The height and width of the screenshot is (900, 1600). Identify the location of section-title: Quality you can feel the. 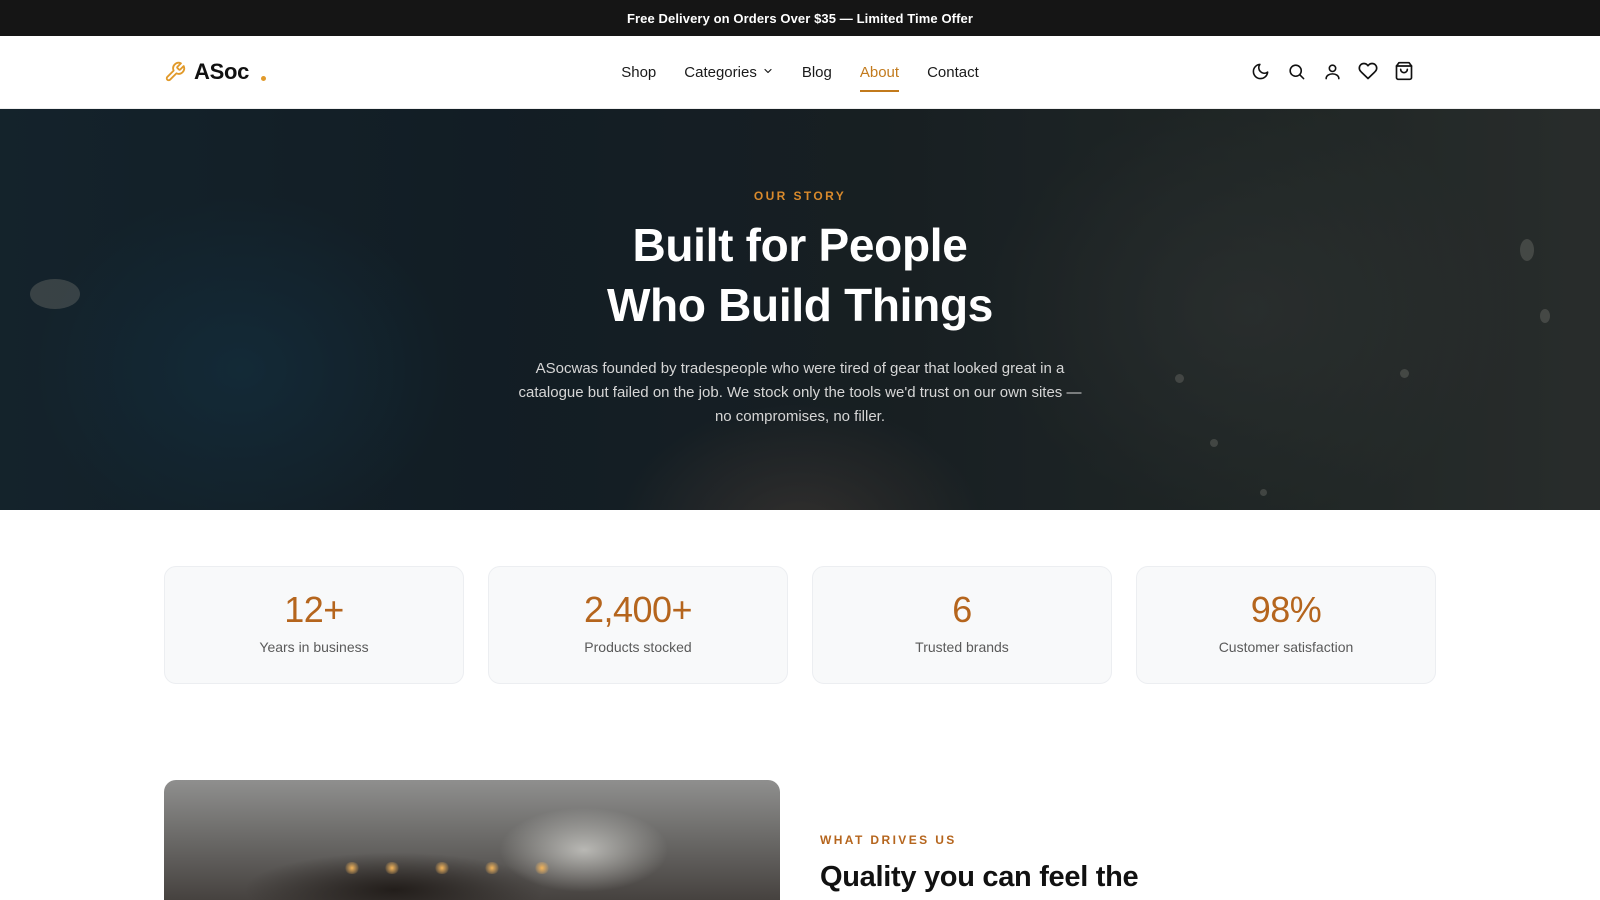
(979, 877).